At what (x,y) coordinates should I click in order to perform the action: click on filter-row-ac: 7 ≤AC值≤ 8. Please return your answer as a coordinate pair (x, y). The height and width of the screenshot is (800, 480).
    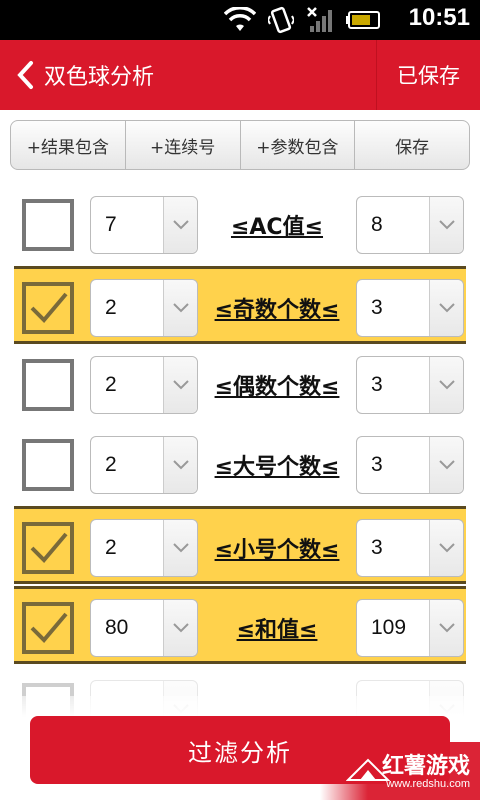
    Looking at the image, I should click on (240, 225).